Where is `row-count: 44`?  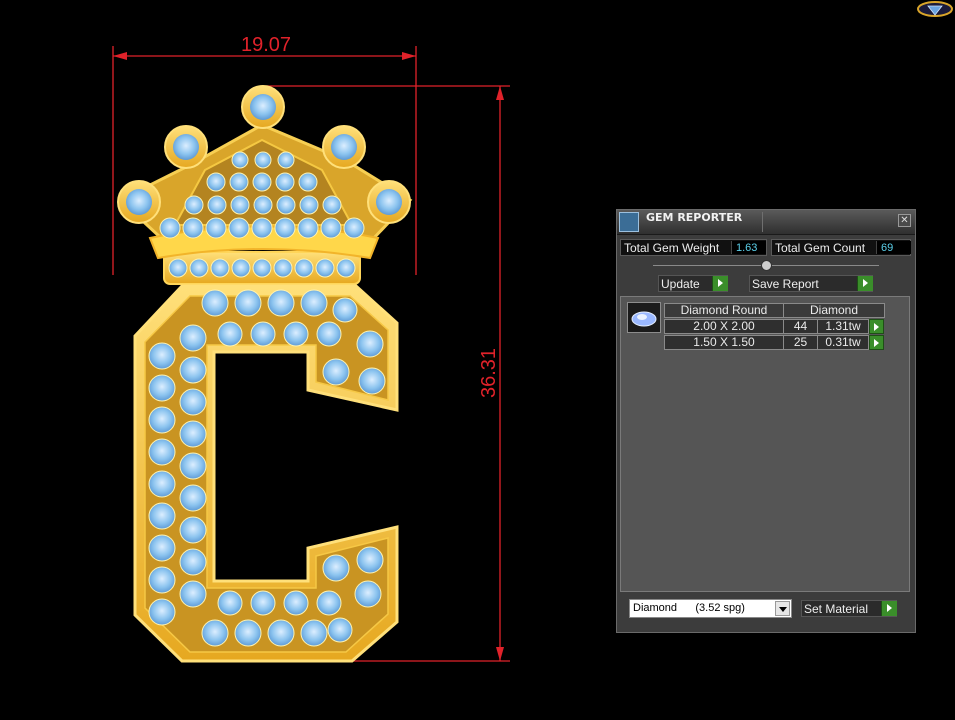
row-count: 44 is located at coordinates (800, 326).